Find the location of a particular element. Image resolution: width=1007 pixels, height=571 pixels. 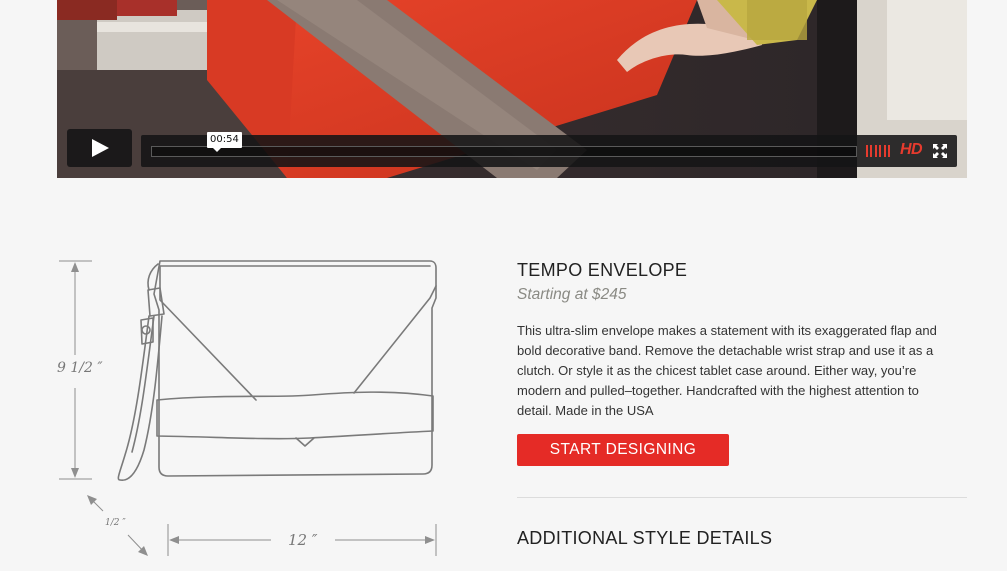

product-price: Starting at $245 is located at coordinates (572, 294).